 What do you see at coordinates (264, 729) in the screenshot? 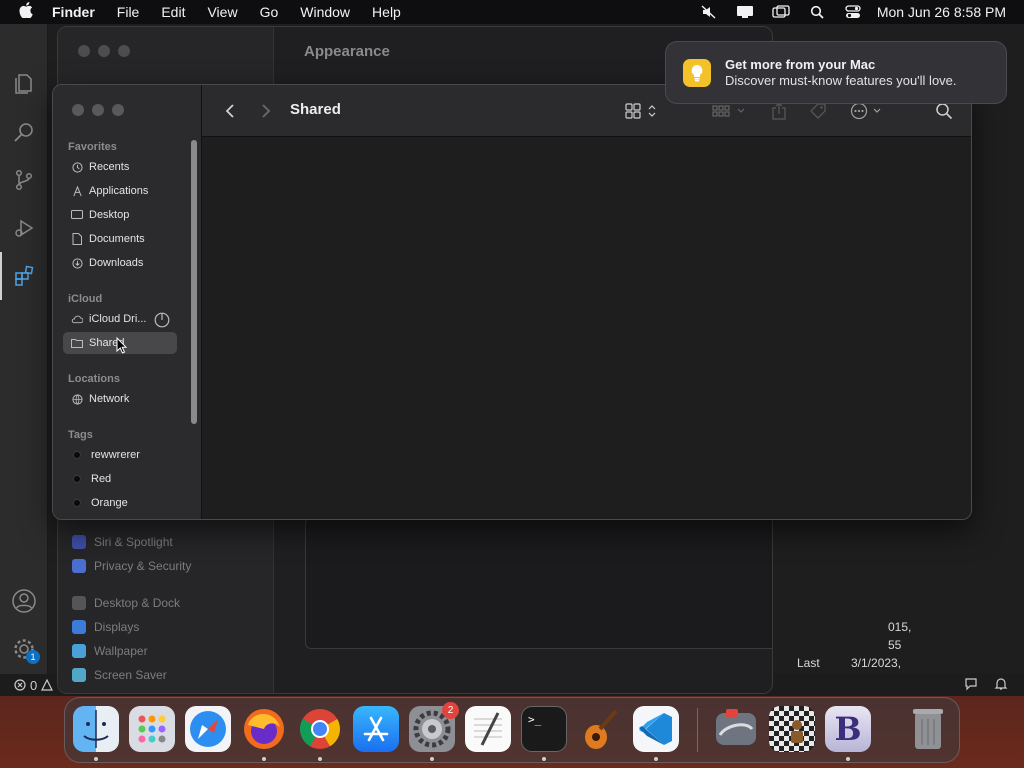
I see `dock-firefox-icon` at bounding box center [264, 729].